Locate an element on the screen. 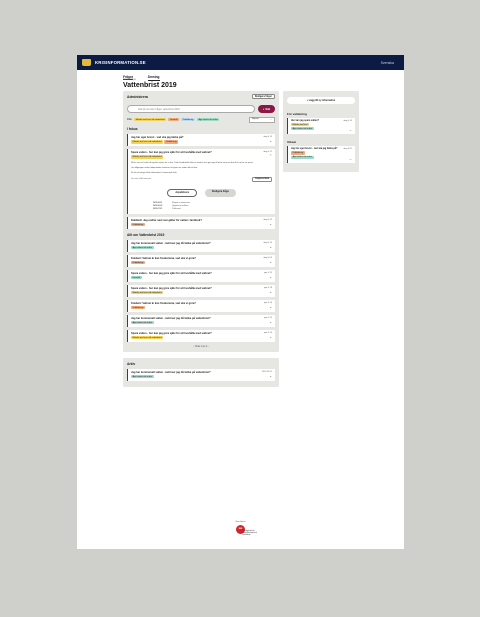 This screenshot has height=617, width=480. edit-question-button: Redigera fråga is located at coordinates (220, 192).